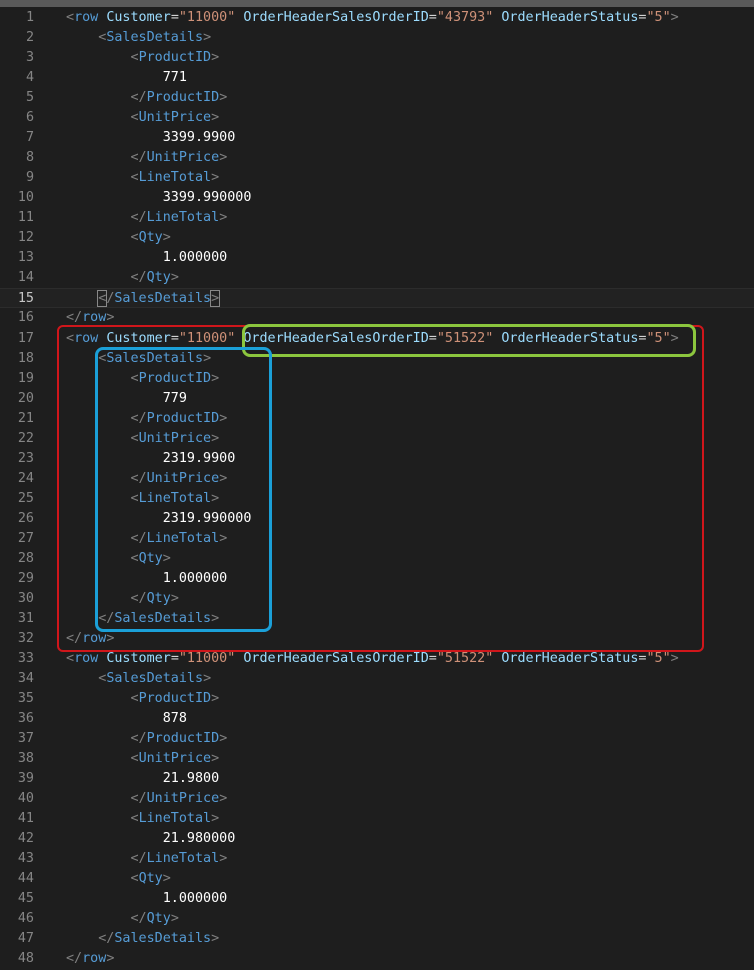 The image size is (754, 970). What do you see at coordinates (377, 679) in the screenshot?
I see `code-line: 34 <SalesDetails>` at bounding box center [377, 679].